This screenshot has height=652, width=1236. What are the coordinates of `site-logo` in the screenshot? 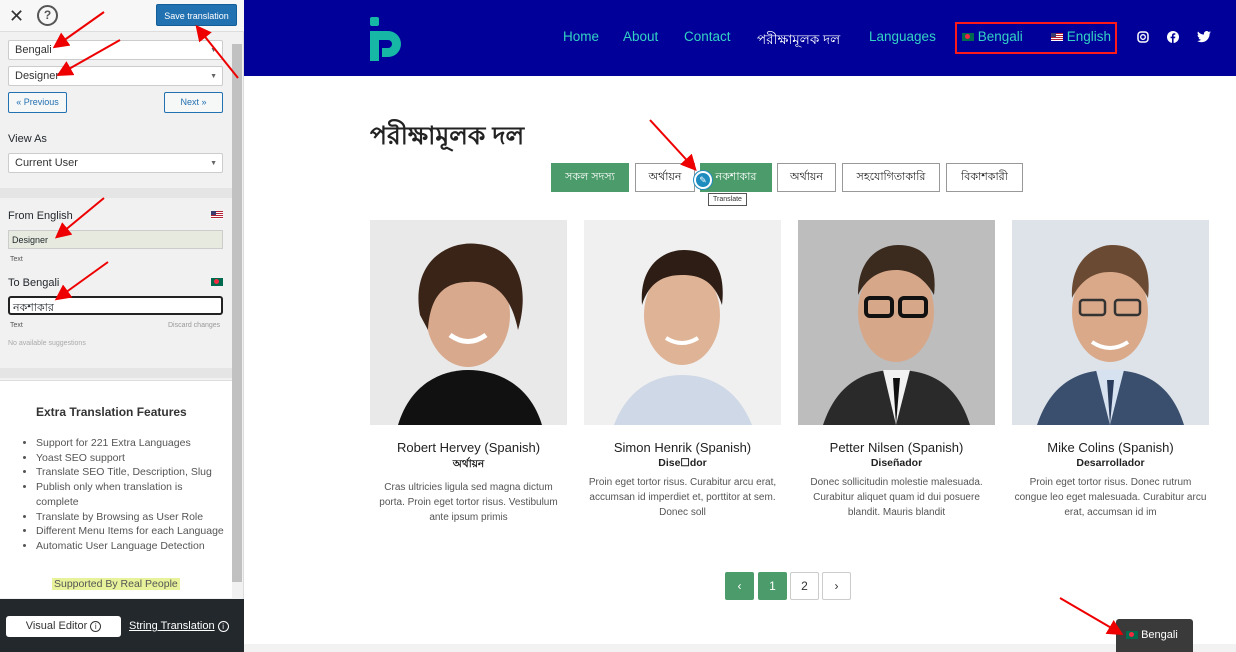 It's located at (390, 39).